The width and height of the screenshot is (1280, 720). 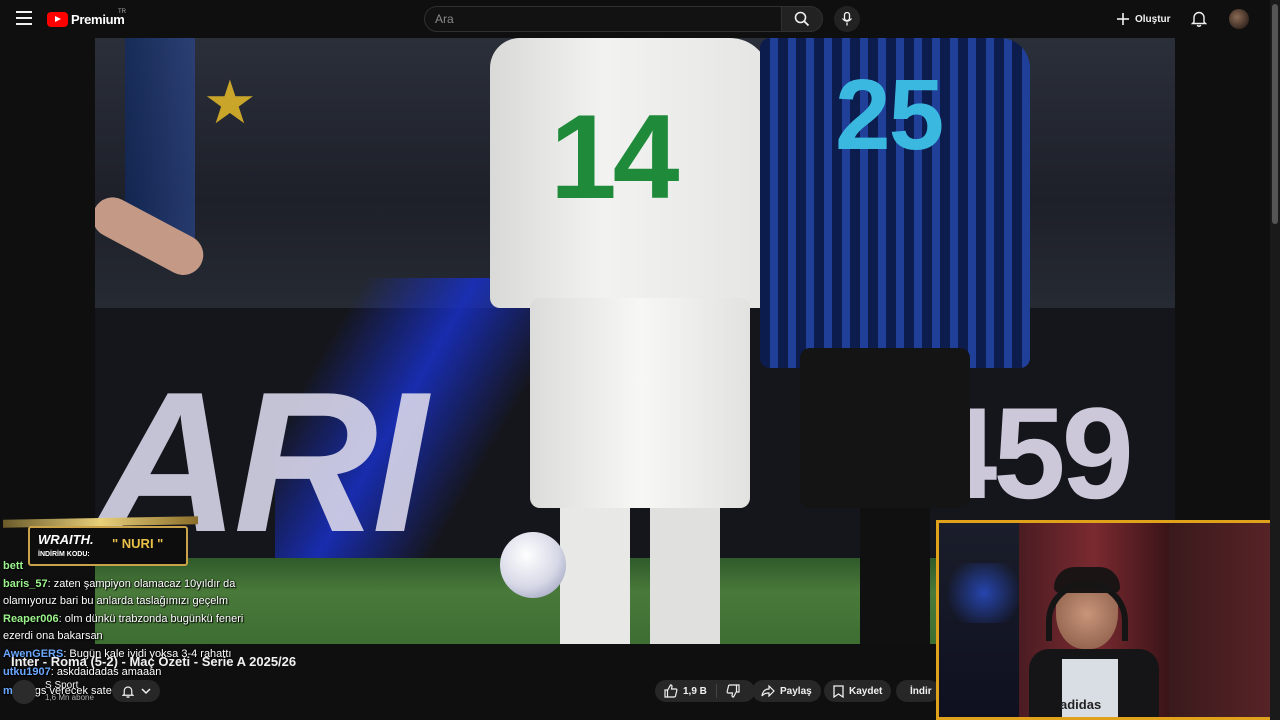 I want to click on sponsor-badge: WRAITH. İNDİRİM KODU: " NURI ", so click(x=100, y=537).